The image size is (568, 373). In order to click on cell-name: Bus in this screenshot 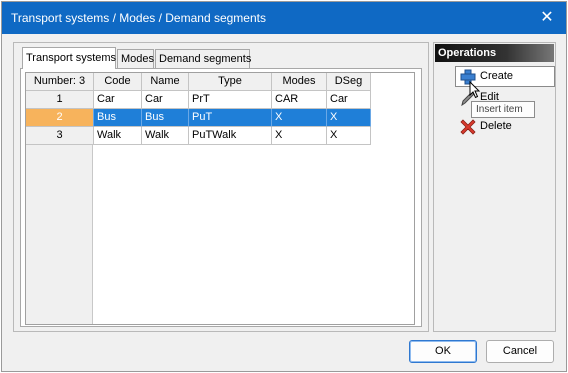, I will do `click(165, 118)`.